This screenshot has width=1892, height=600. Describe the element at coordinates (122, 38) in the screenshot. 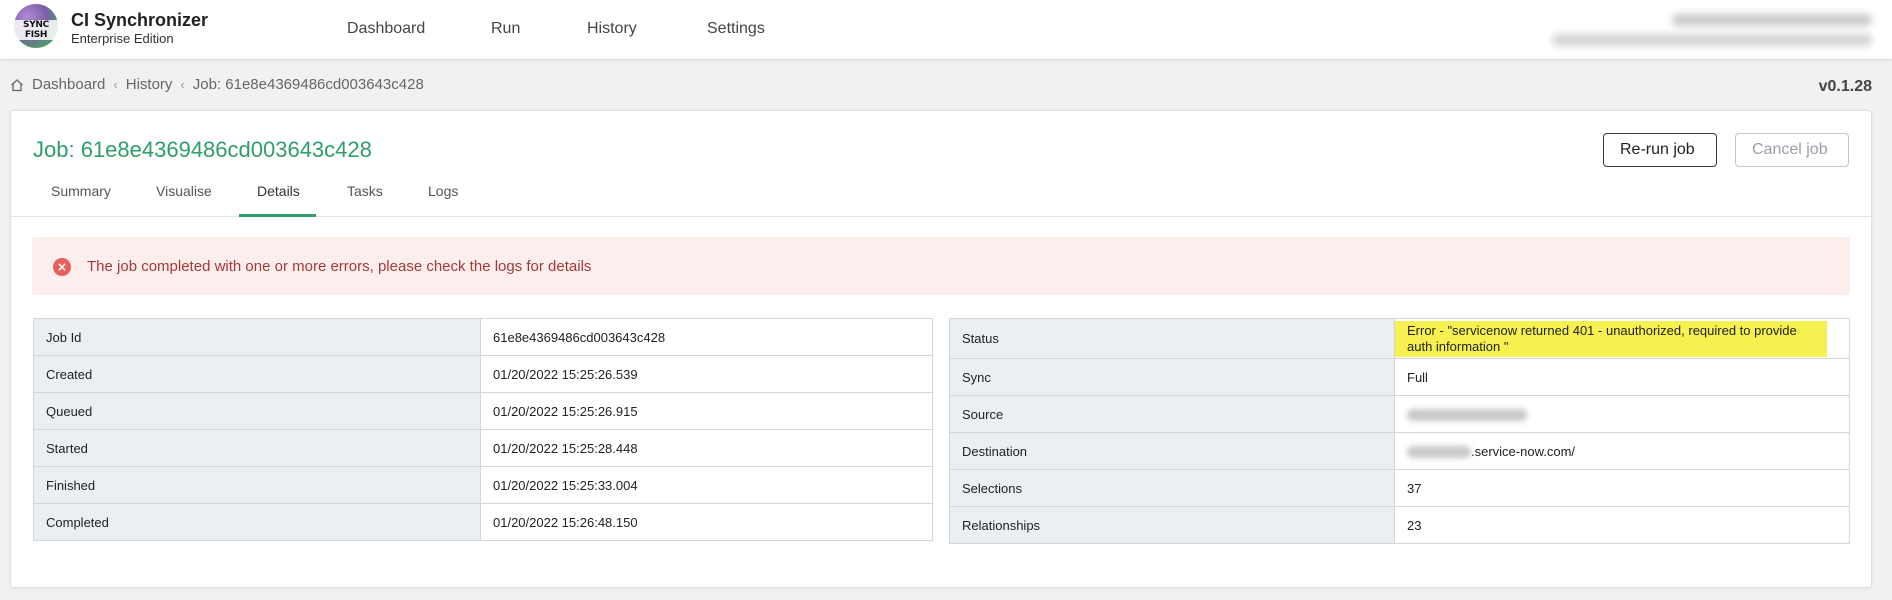

I see `app-subtitle: Enterprise Edition` at that location.